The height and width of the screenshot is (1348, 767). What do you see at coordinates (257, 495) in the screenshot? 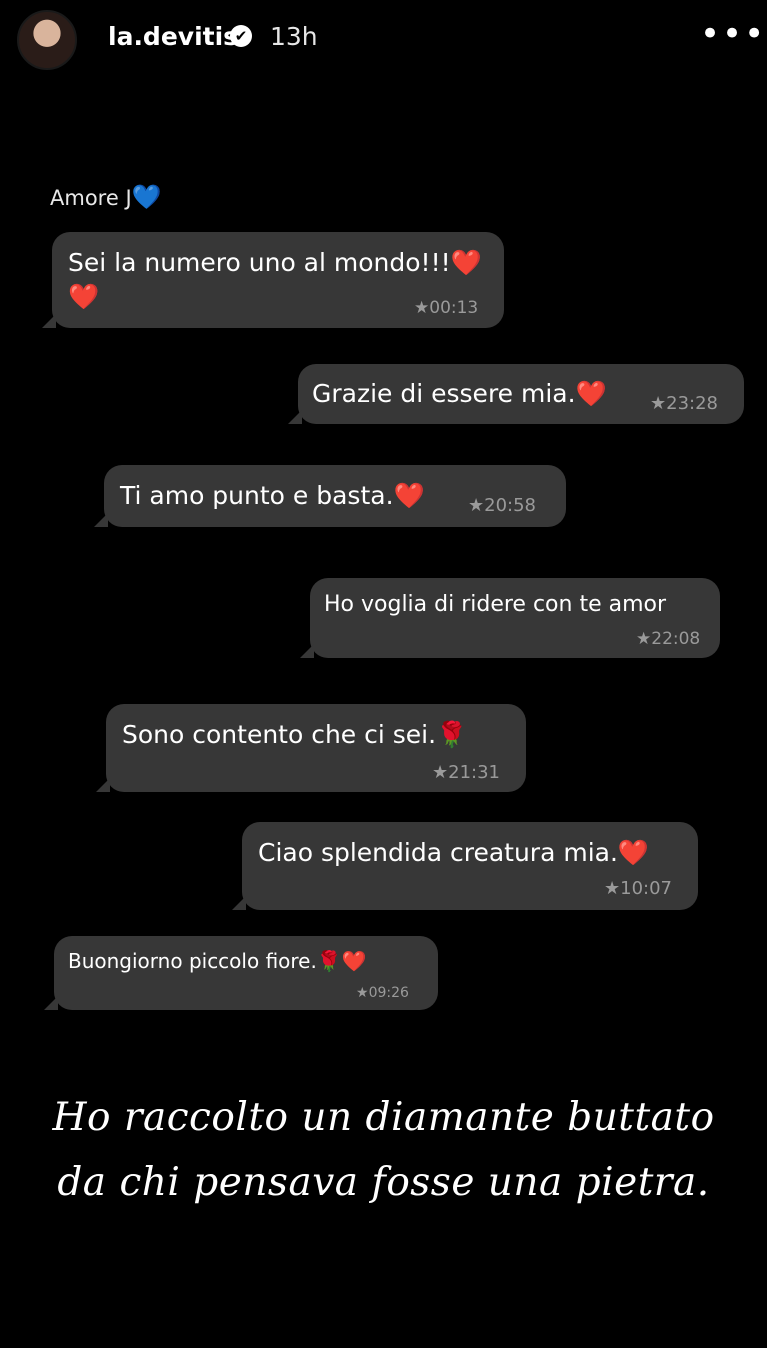
I see `message-text: Ti amo punto e basta.` at bounding box center [257, 495].